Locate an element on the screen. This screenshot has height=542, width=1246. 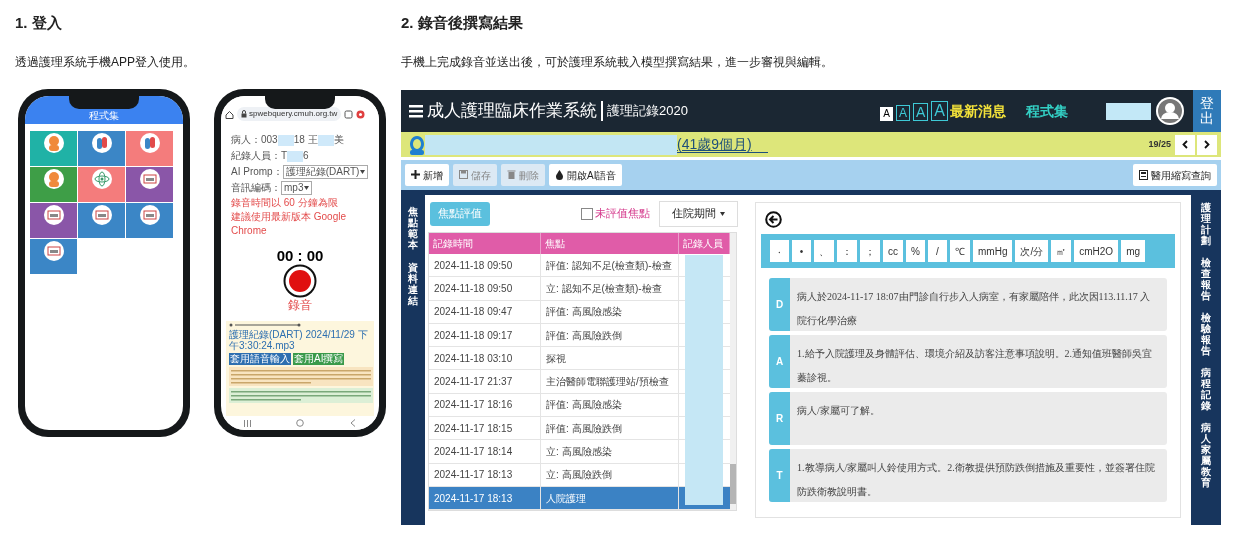
side-tab: 焦點範本 is located at coordinates (413, 228).